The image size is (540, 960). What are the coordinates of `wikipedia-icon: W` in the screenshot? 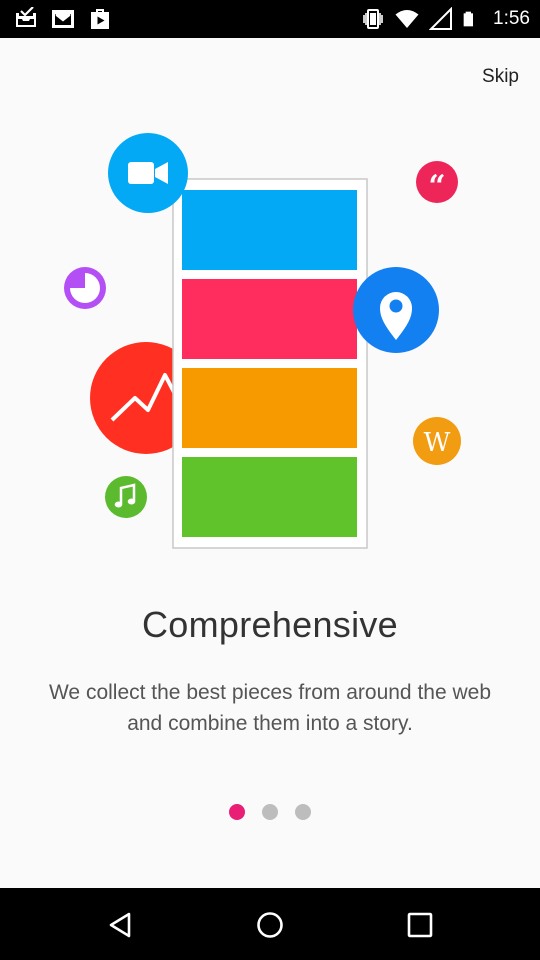 It's located at (437, 441).